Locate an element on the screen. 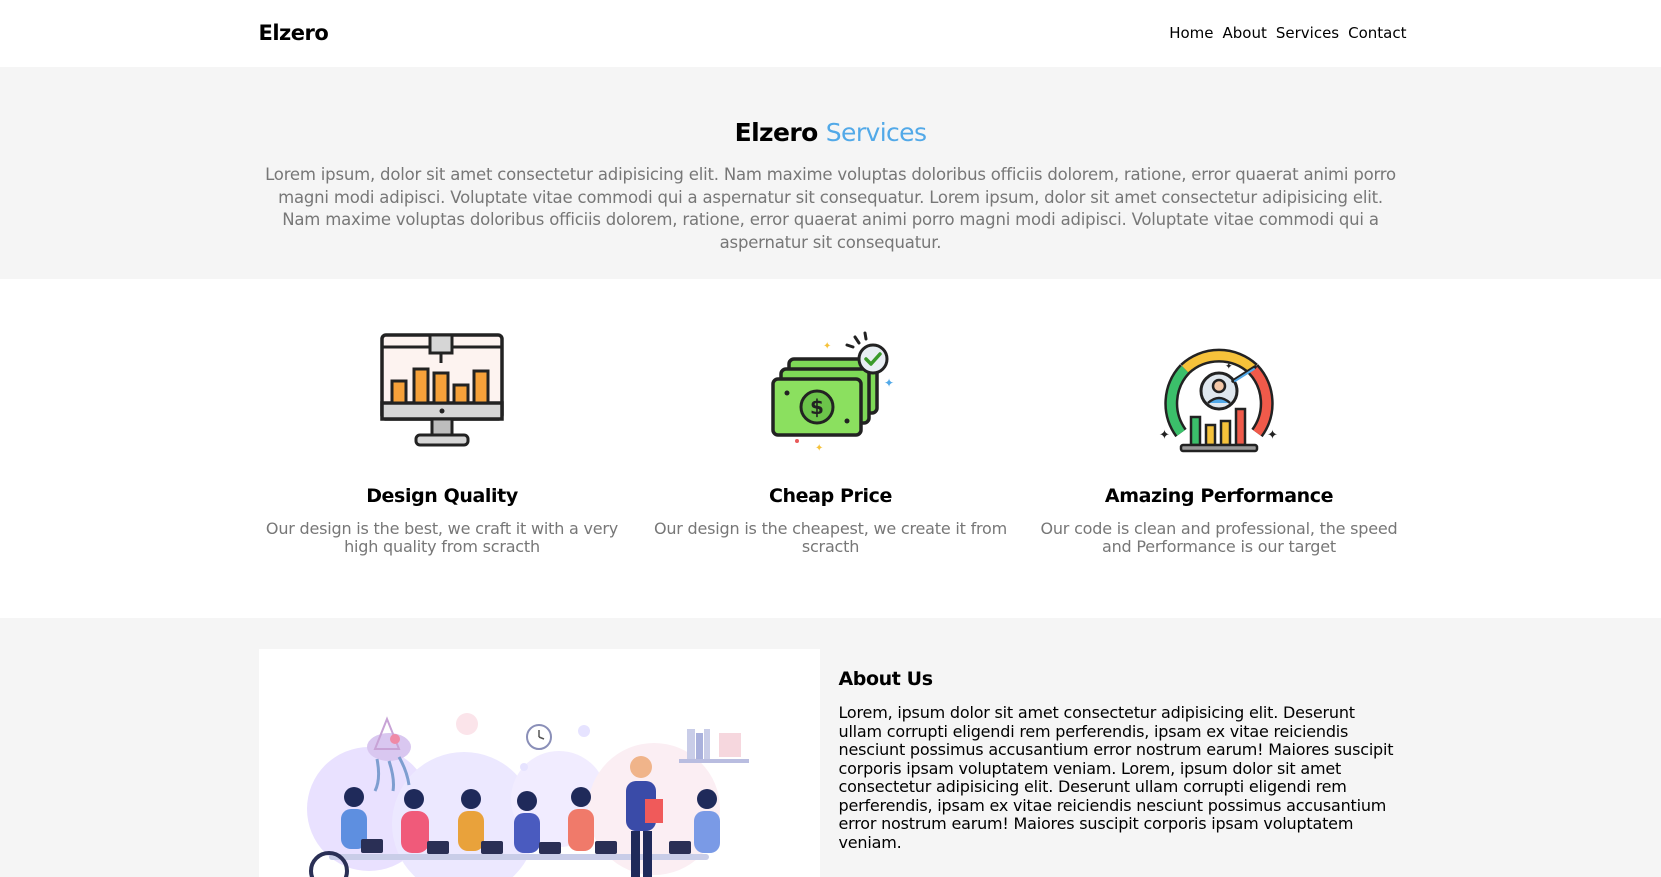 The image size is (1661, 877). site-header: Elzero Home About Services Contact is located at coordinates (830, 33).